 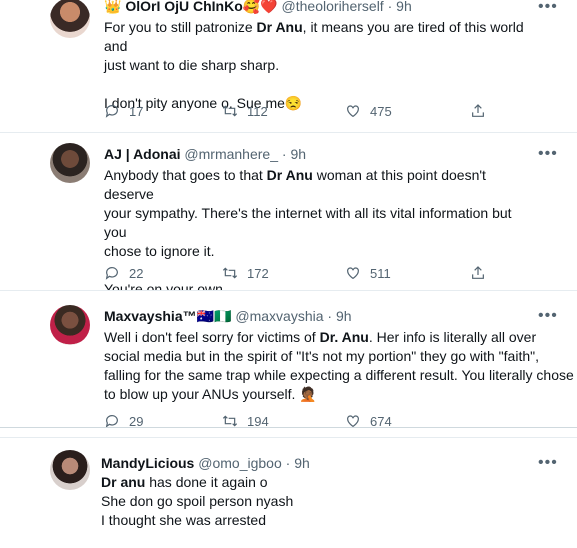 What do you see at coordinates (150, 316) in the screenshot?
I see `display-name: Maxvayshia™` at bounding box center [150, 316].